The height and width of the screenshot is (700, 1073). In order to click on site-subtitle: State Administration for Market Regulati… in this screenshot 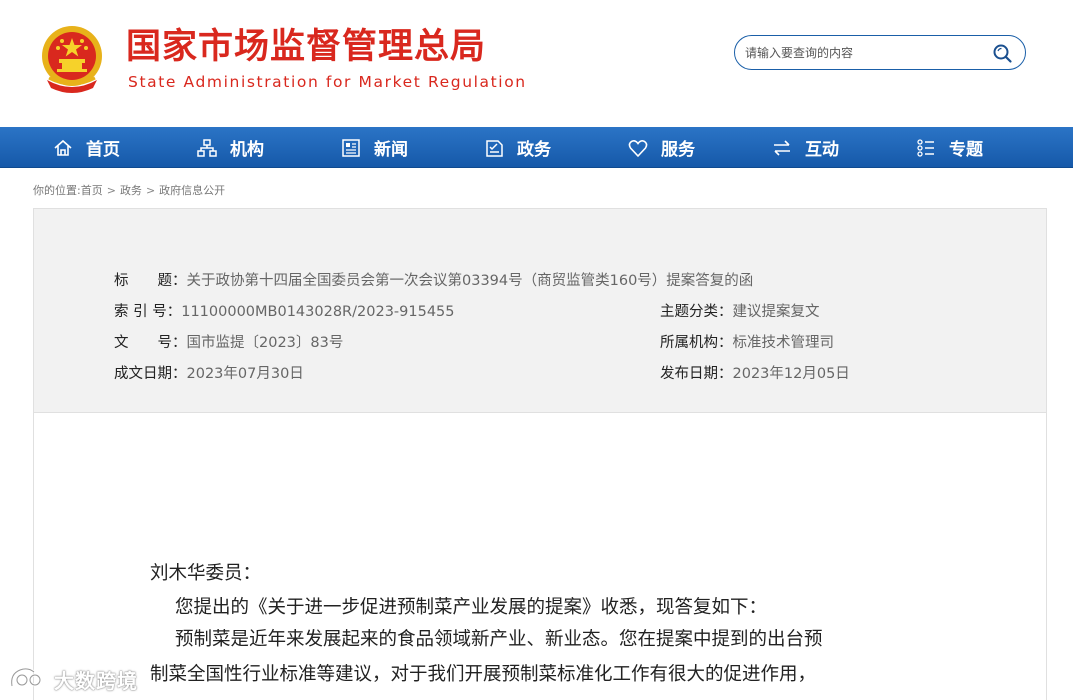, I will do `click(327, 82)`.